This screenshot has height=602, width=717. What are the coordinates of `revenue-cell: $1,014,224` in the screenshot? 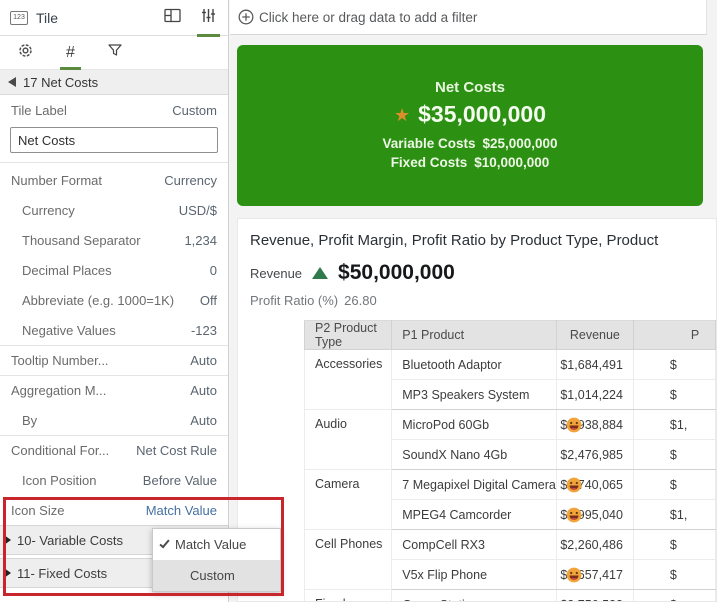 It's located at (594, 394).